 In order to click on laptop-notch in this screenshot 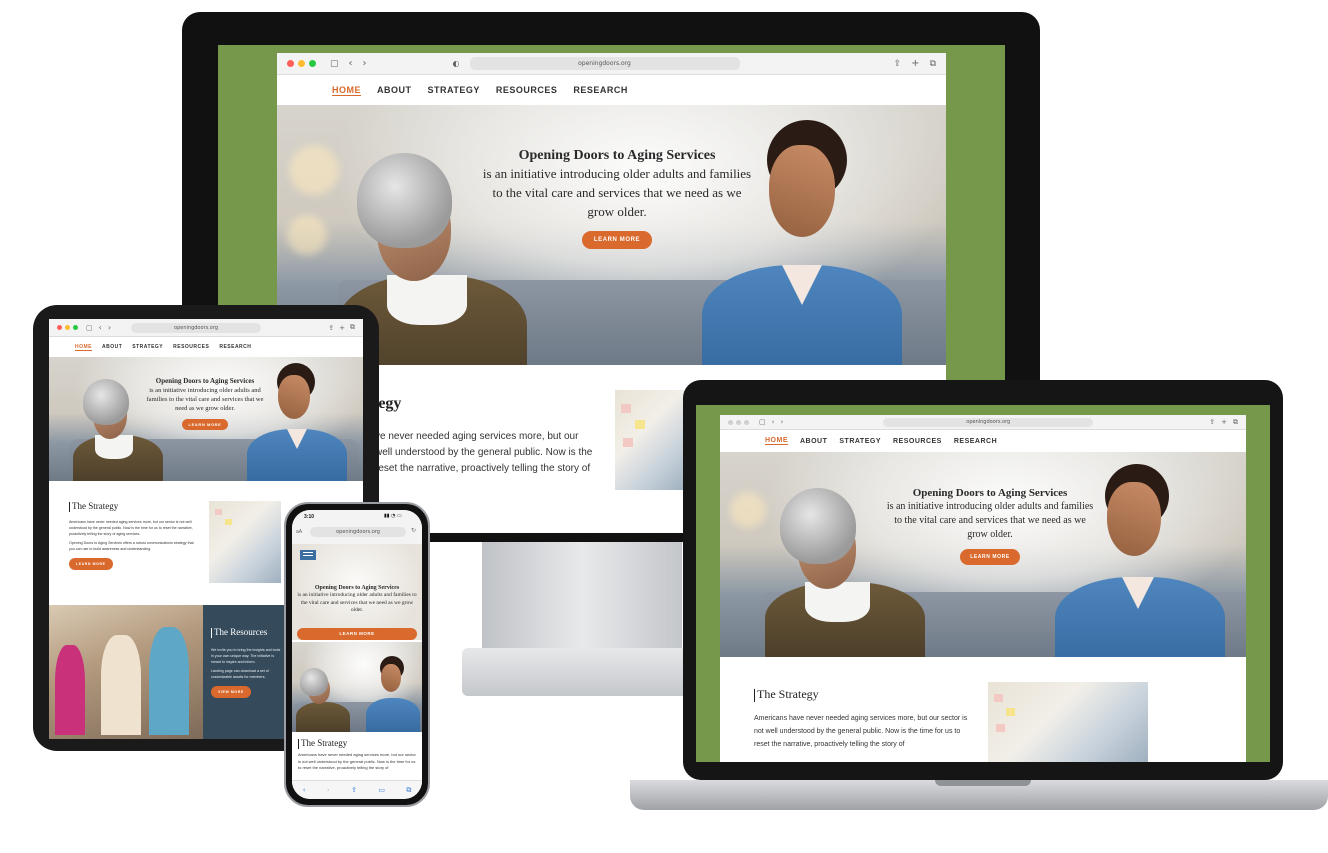, I will do `click(983, 783)`.